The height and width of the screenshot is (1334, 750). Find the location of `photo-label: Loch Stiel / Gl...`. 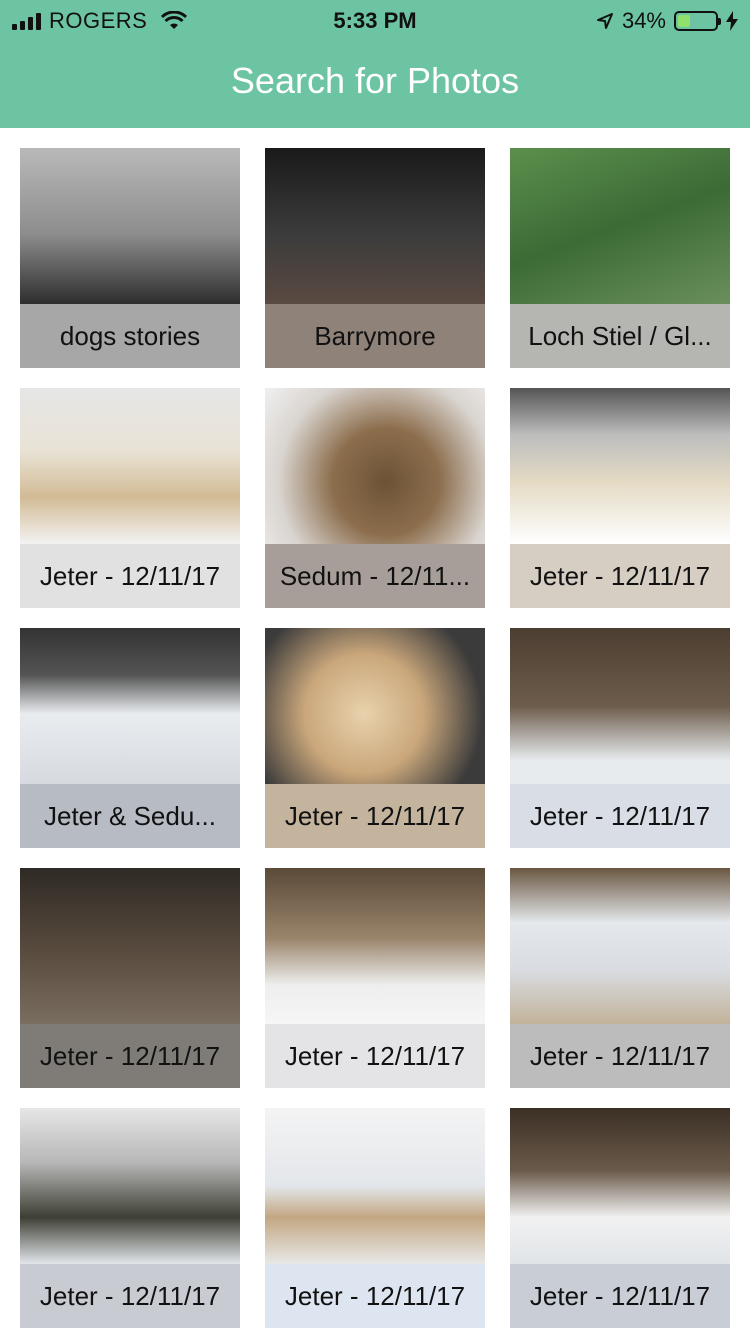

photo-label: Loch Stiel / Gl... is located at coordinates (620, 336).